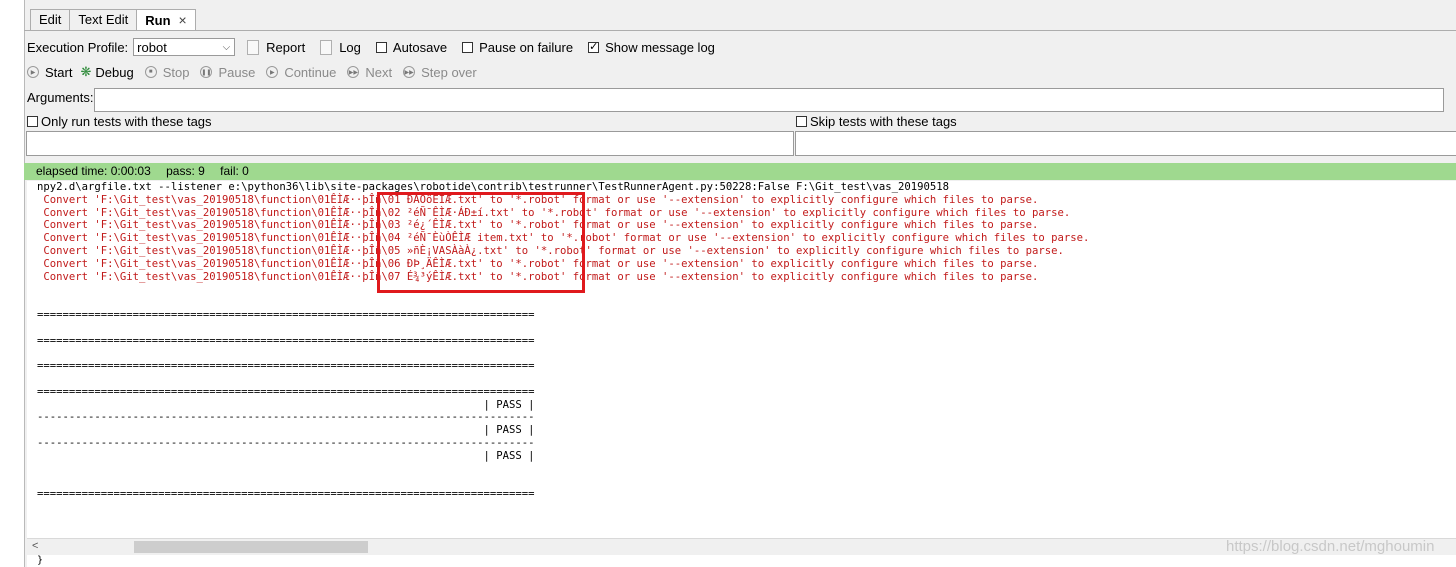  What do you see at coordinates (185, 171) in the screenshot?
I see `pass-count: pass: 9` at bounding box center [185, 171].